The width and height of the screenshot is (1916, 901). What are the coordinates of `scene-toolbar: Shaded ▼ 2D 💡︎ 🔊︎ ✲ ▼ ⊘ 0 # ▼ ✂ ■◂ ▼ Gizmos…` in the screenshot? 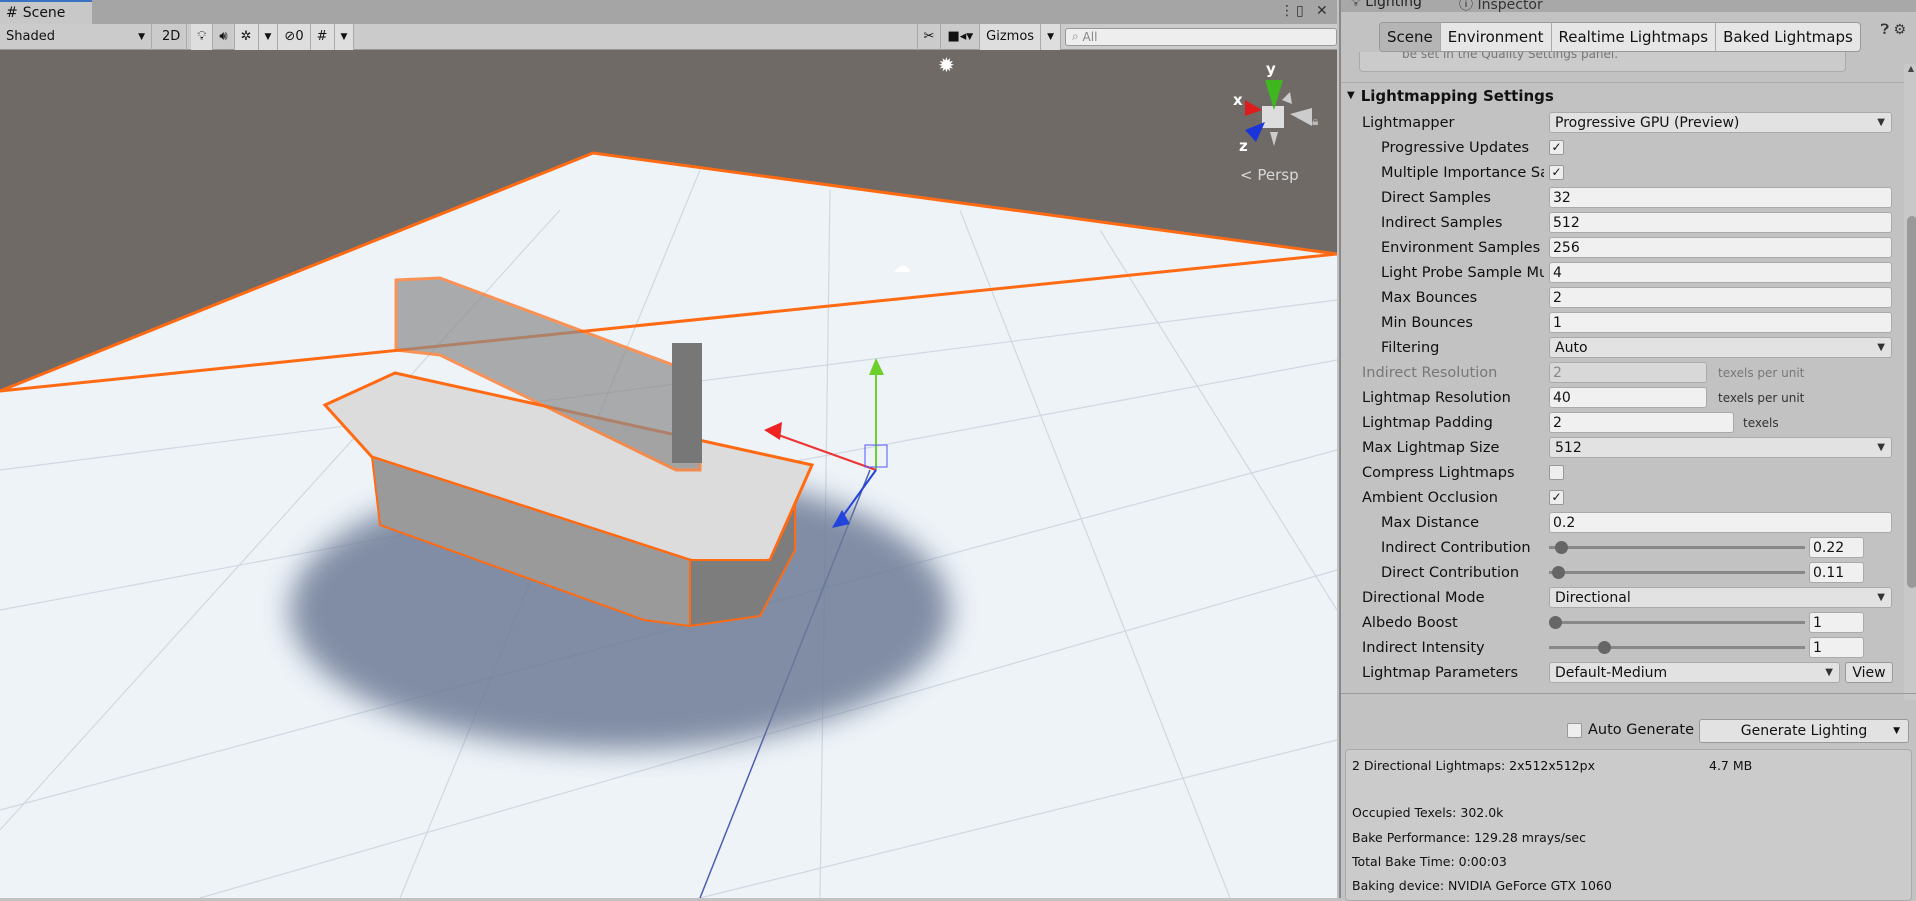 It's located at (668, 36).